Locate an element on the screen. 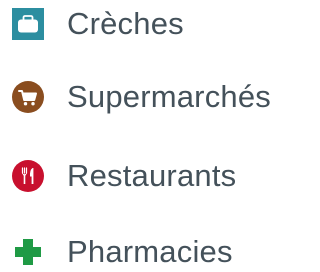 Image resolution: width=320 pixels, height=272 pixels. legend-label-restaurants: Restaurants is located at coordinates (152, 175).